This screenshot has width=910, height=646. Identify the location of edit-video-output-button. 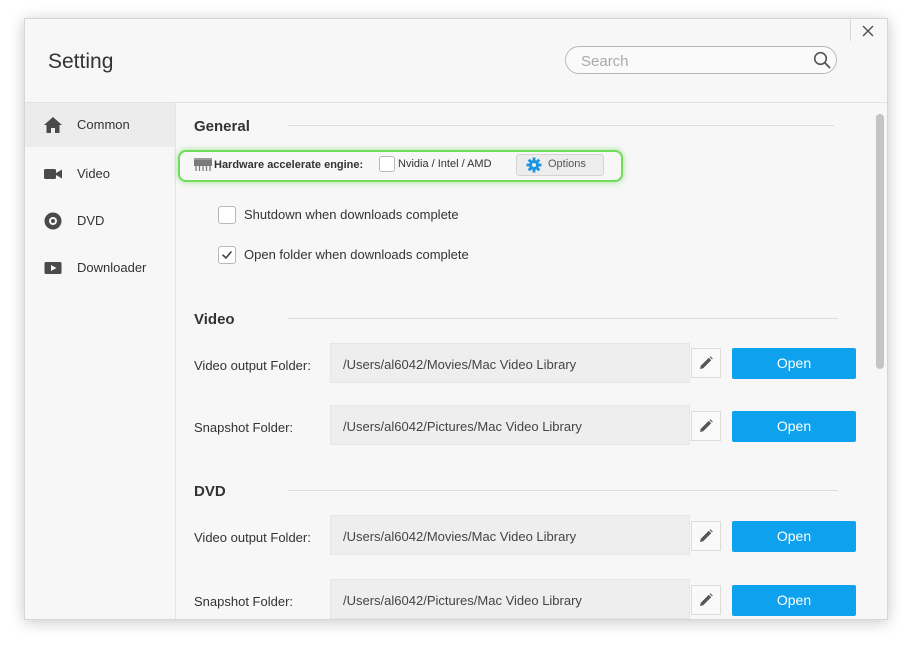
(706, 363).